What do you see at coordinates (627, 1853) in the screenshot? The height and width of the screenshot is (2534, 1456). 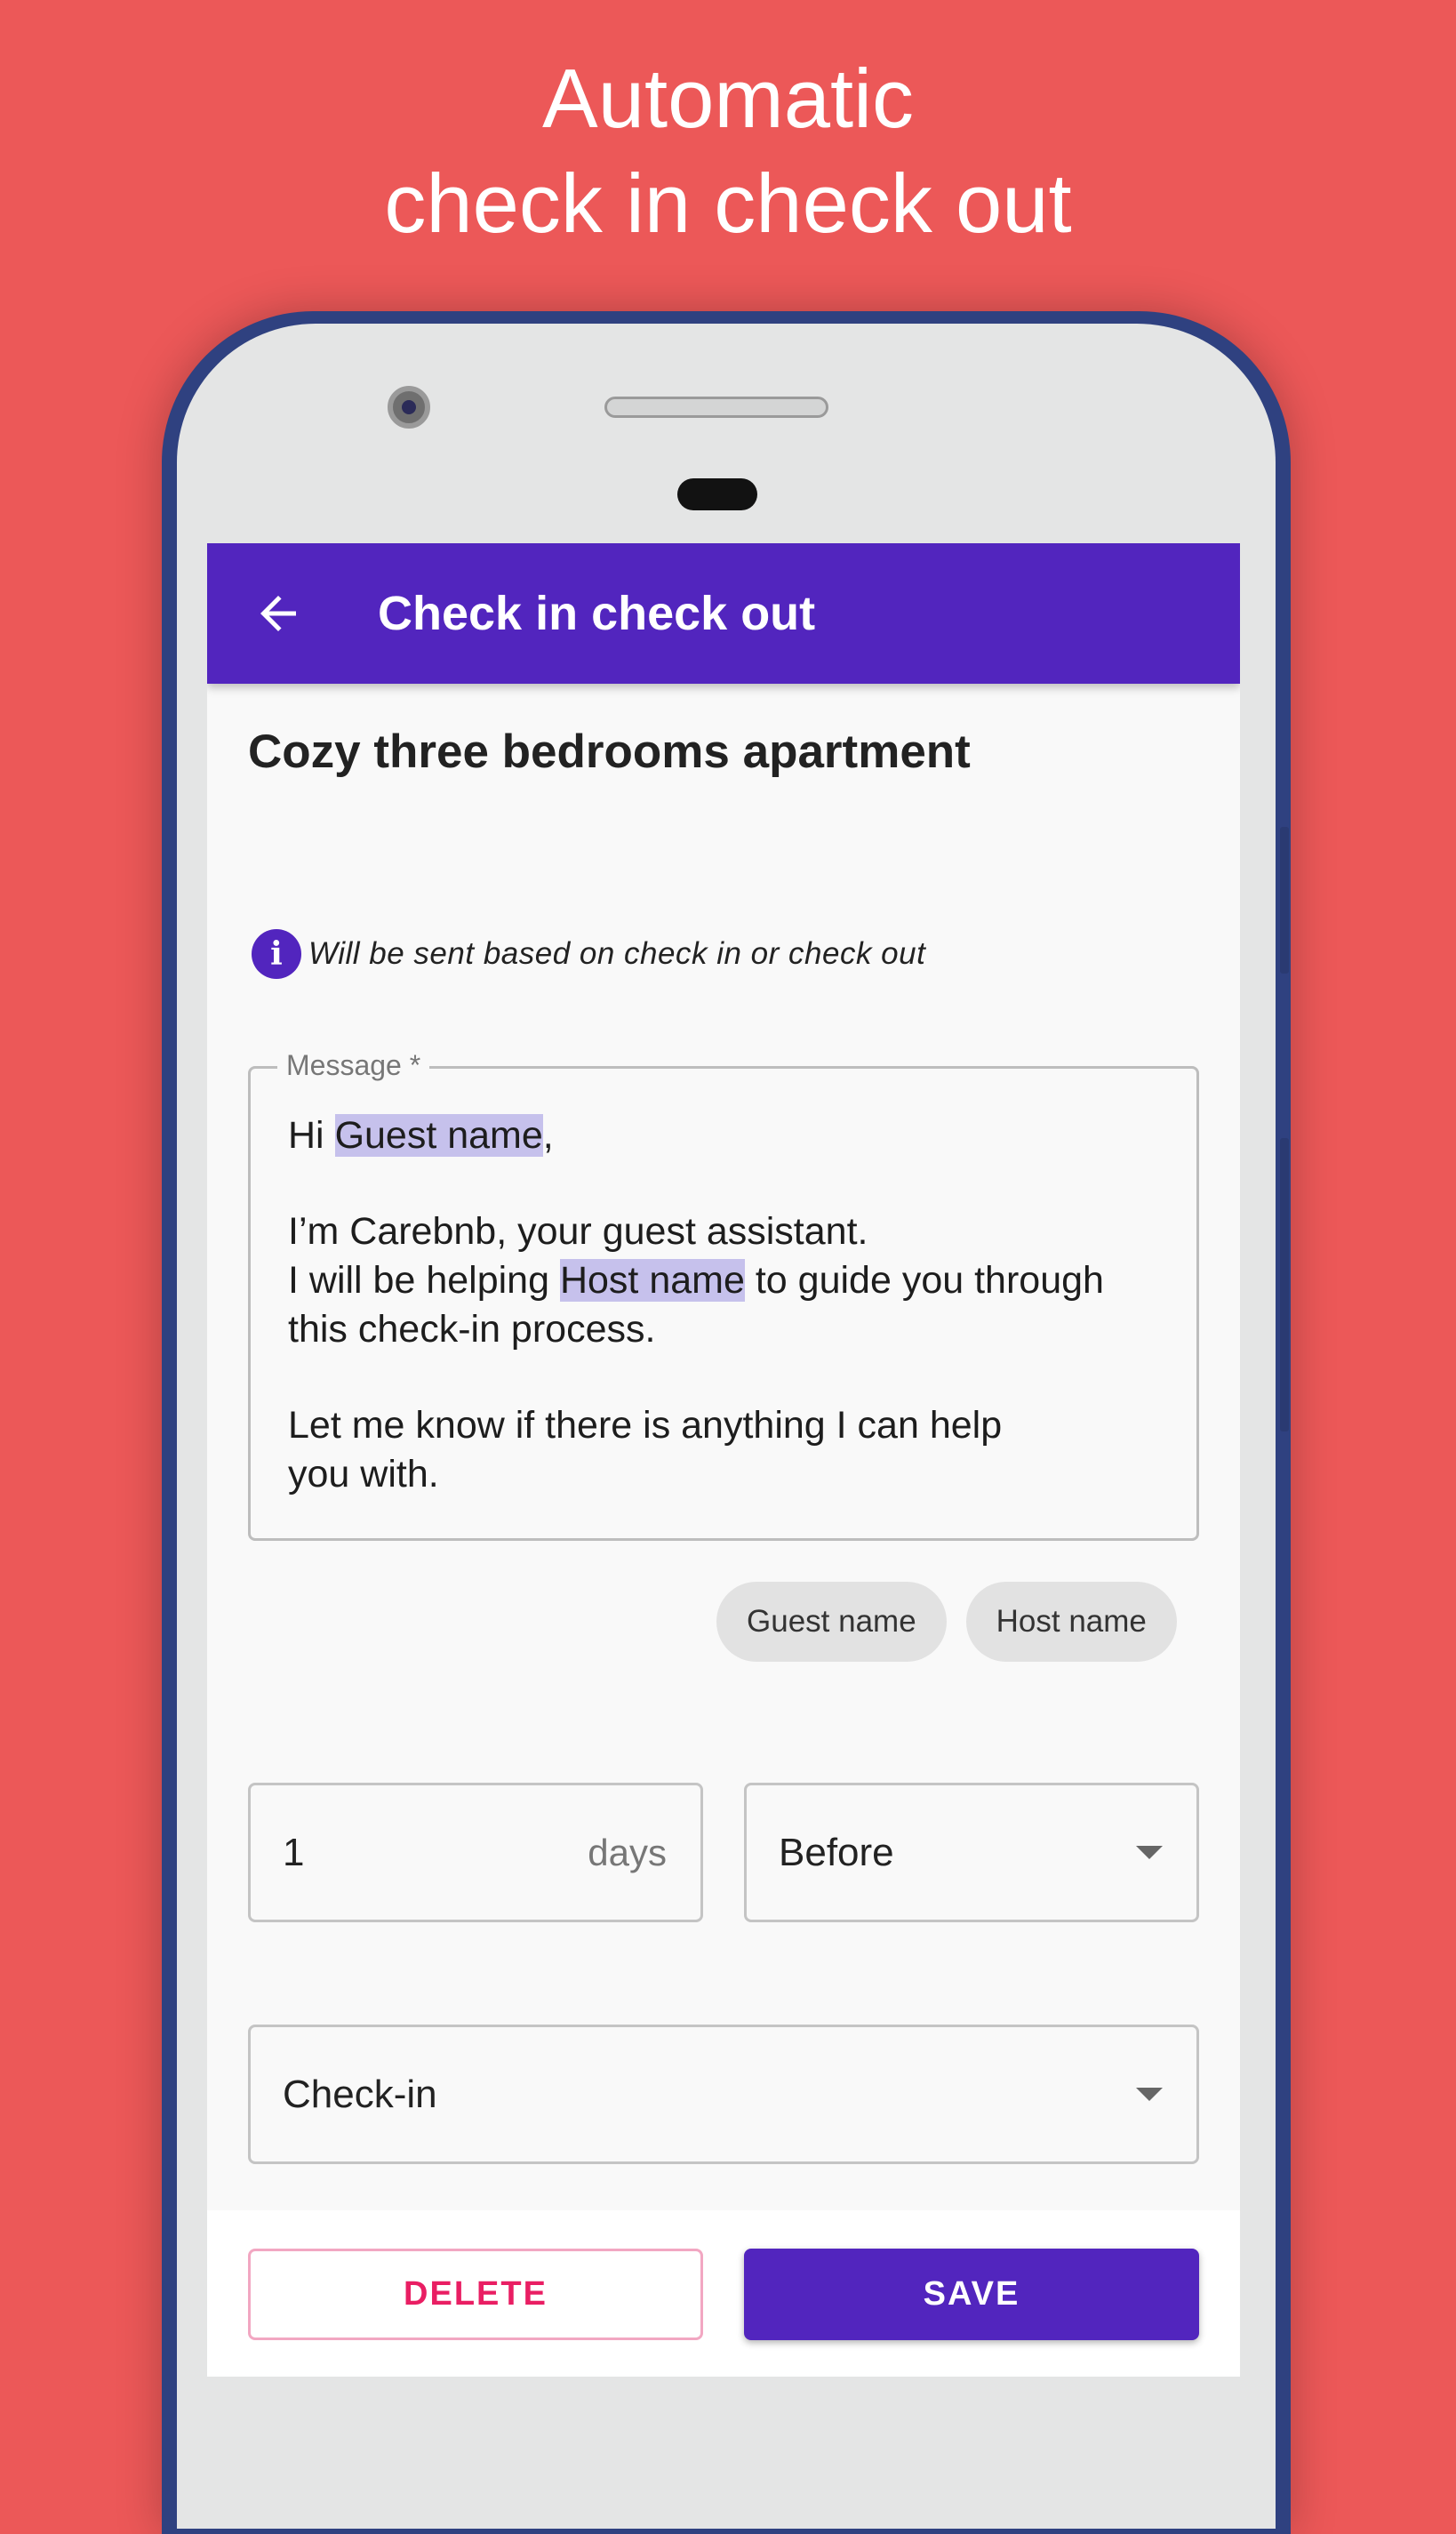 I see `days-suffix: days` at bounding box center [627, 1853].